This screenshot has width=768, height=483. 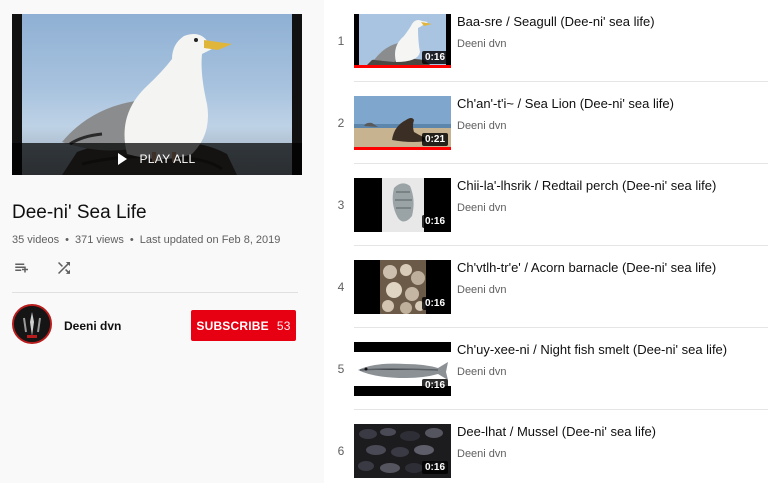 I want to click on playlist-actions, so click(x=43, y=268).